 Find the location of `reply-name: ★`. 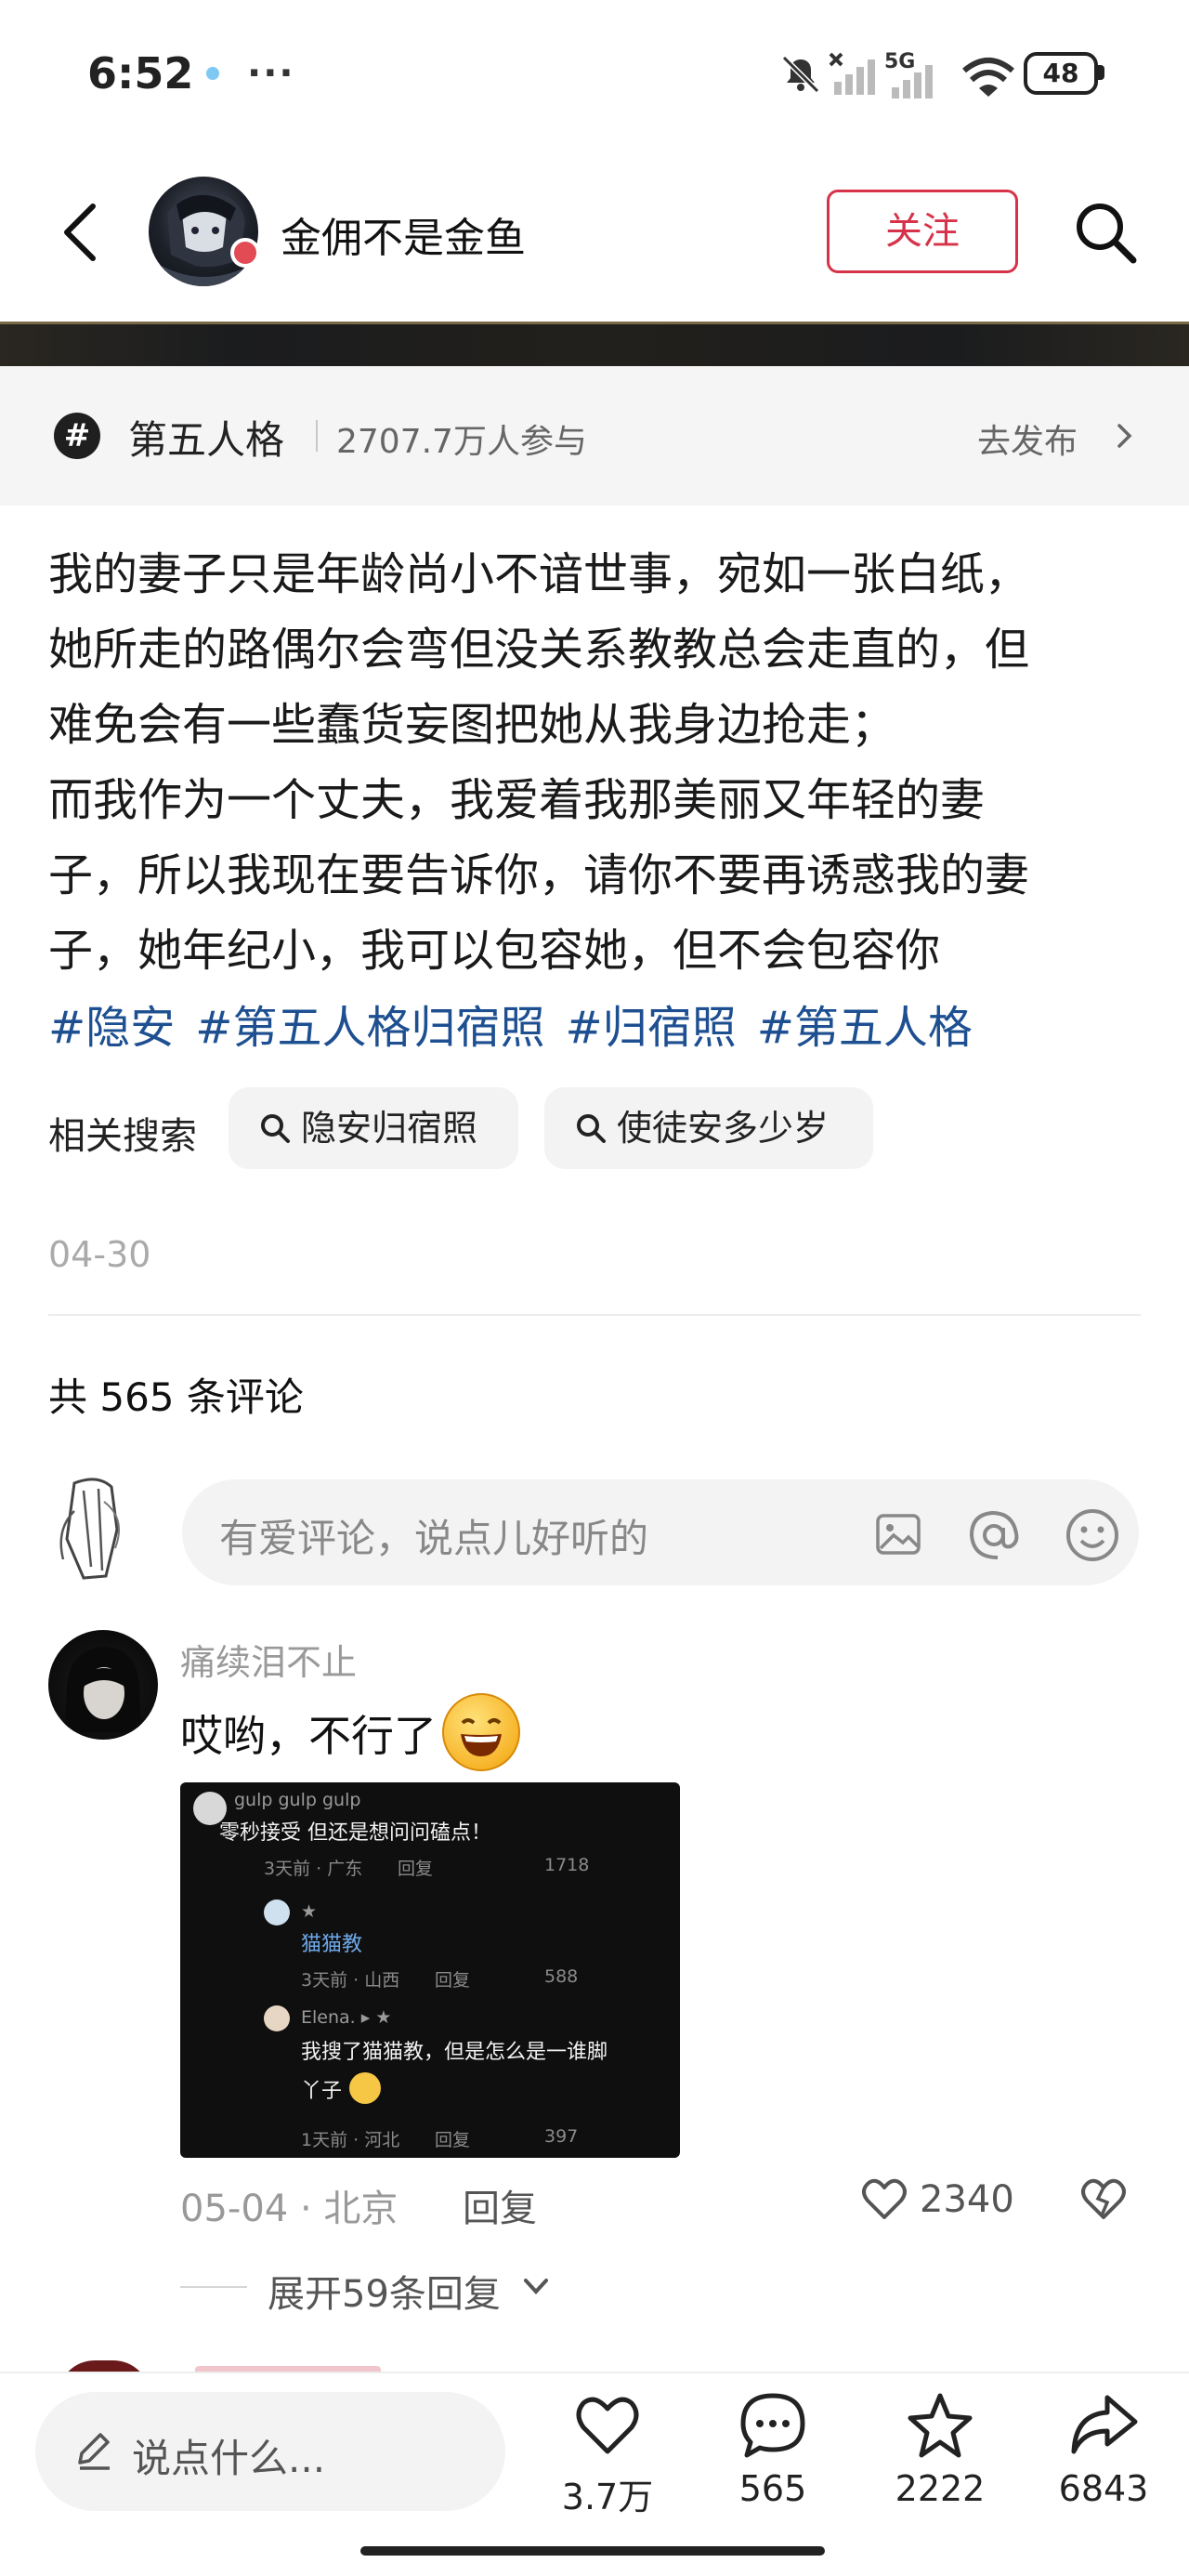

reply-name: ★ is located at coordinates (310, 1911).